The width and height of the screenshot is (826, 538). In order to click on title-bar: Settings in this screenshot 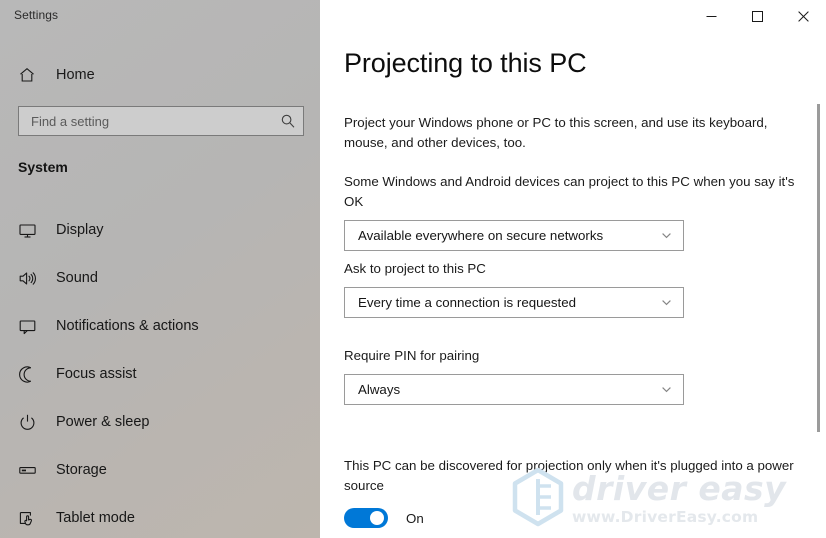, I will do `click(413, 16)`.